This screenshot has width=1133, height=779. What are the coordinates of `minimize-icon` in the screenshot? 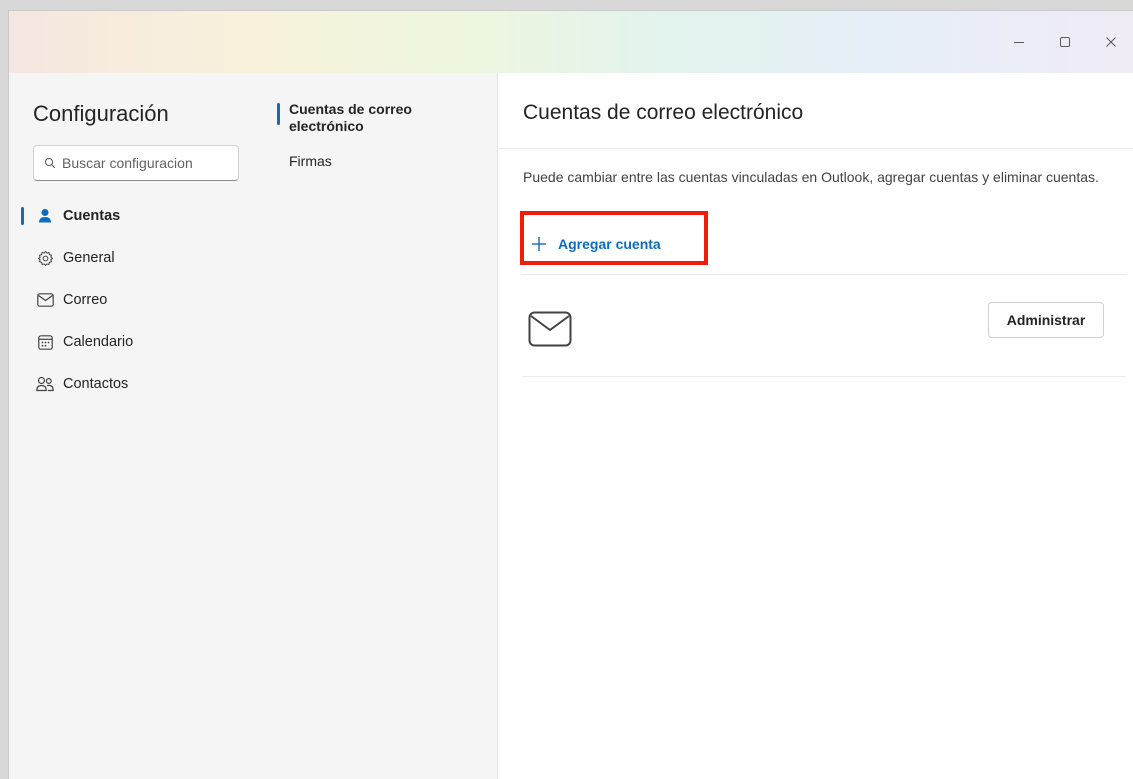 It's located at (1019, 42).